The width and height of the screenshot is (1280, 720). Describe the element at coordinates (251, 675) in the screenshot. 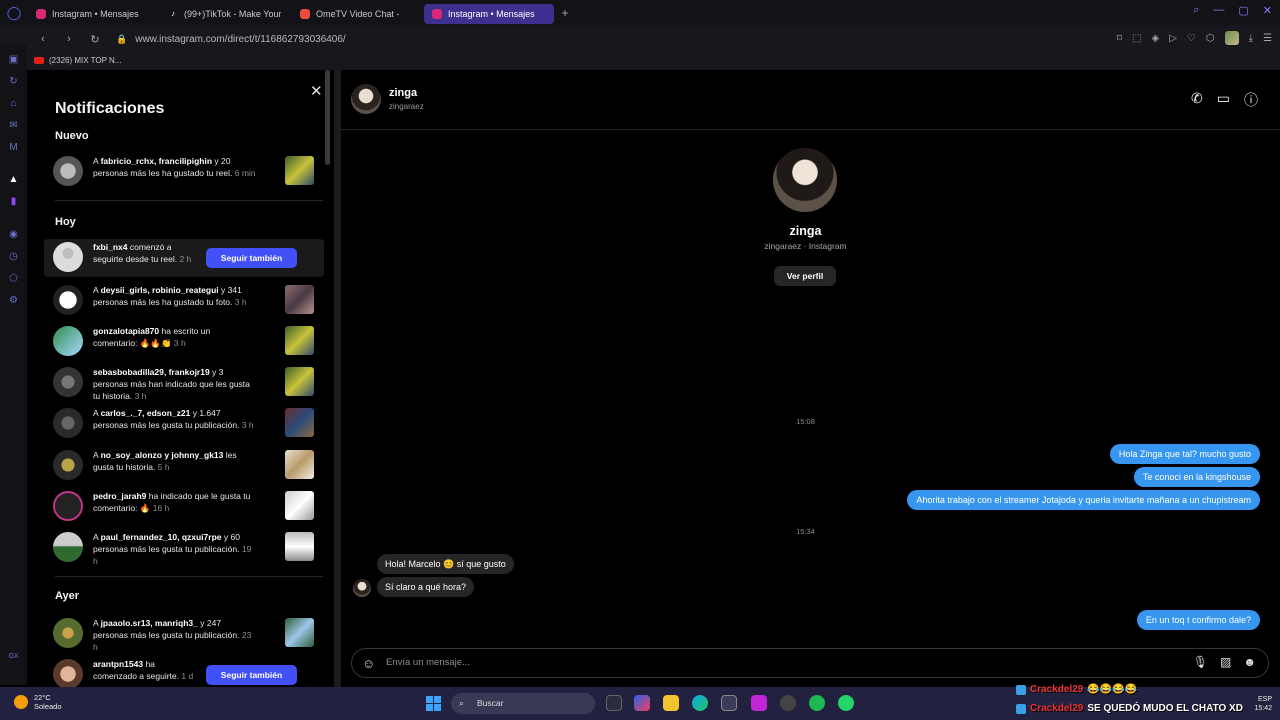

I see `follow-back-button: Seguir también` at that location.